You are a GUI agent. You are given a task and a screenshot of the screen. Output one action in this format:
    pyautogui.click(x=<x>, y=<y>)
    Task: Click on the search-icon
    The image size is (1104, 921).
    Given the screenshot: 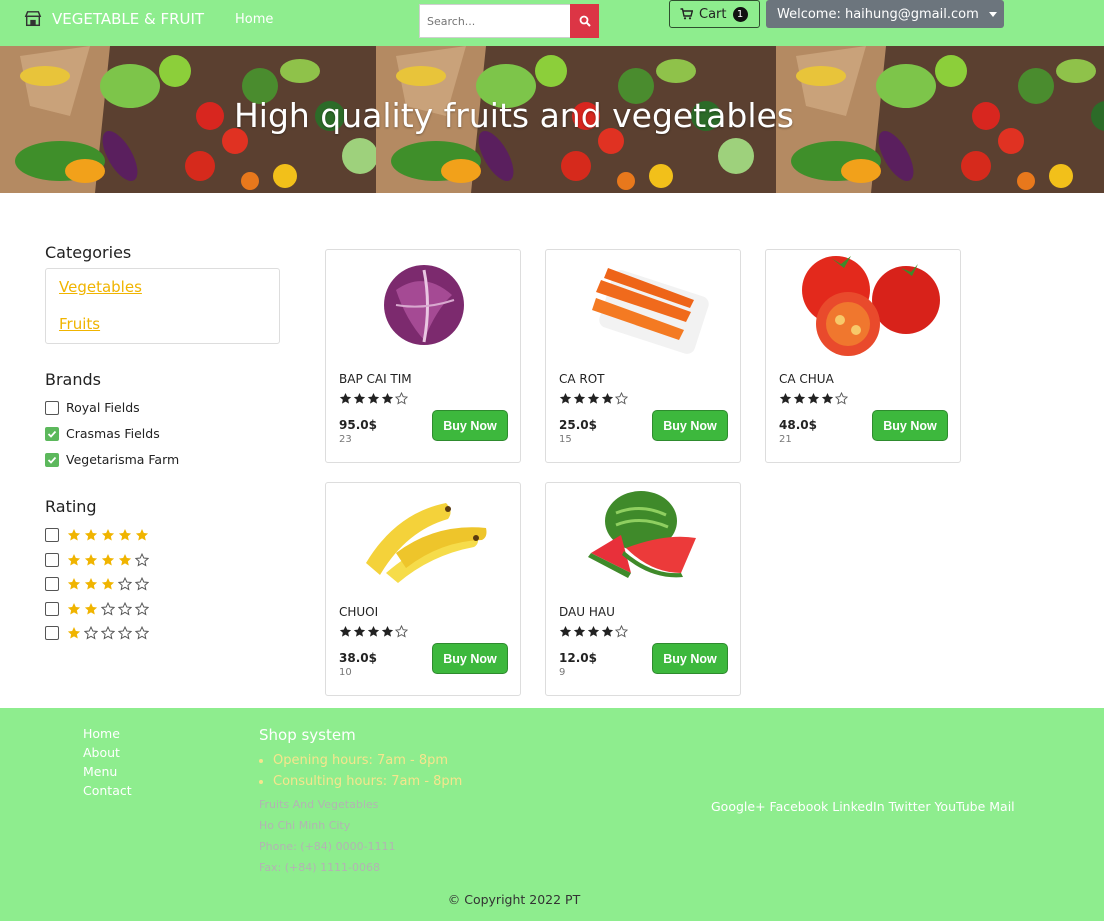 What is the action you would take?
    pyautogui.click(x=585, y=21)
    